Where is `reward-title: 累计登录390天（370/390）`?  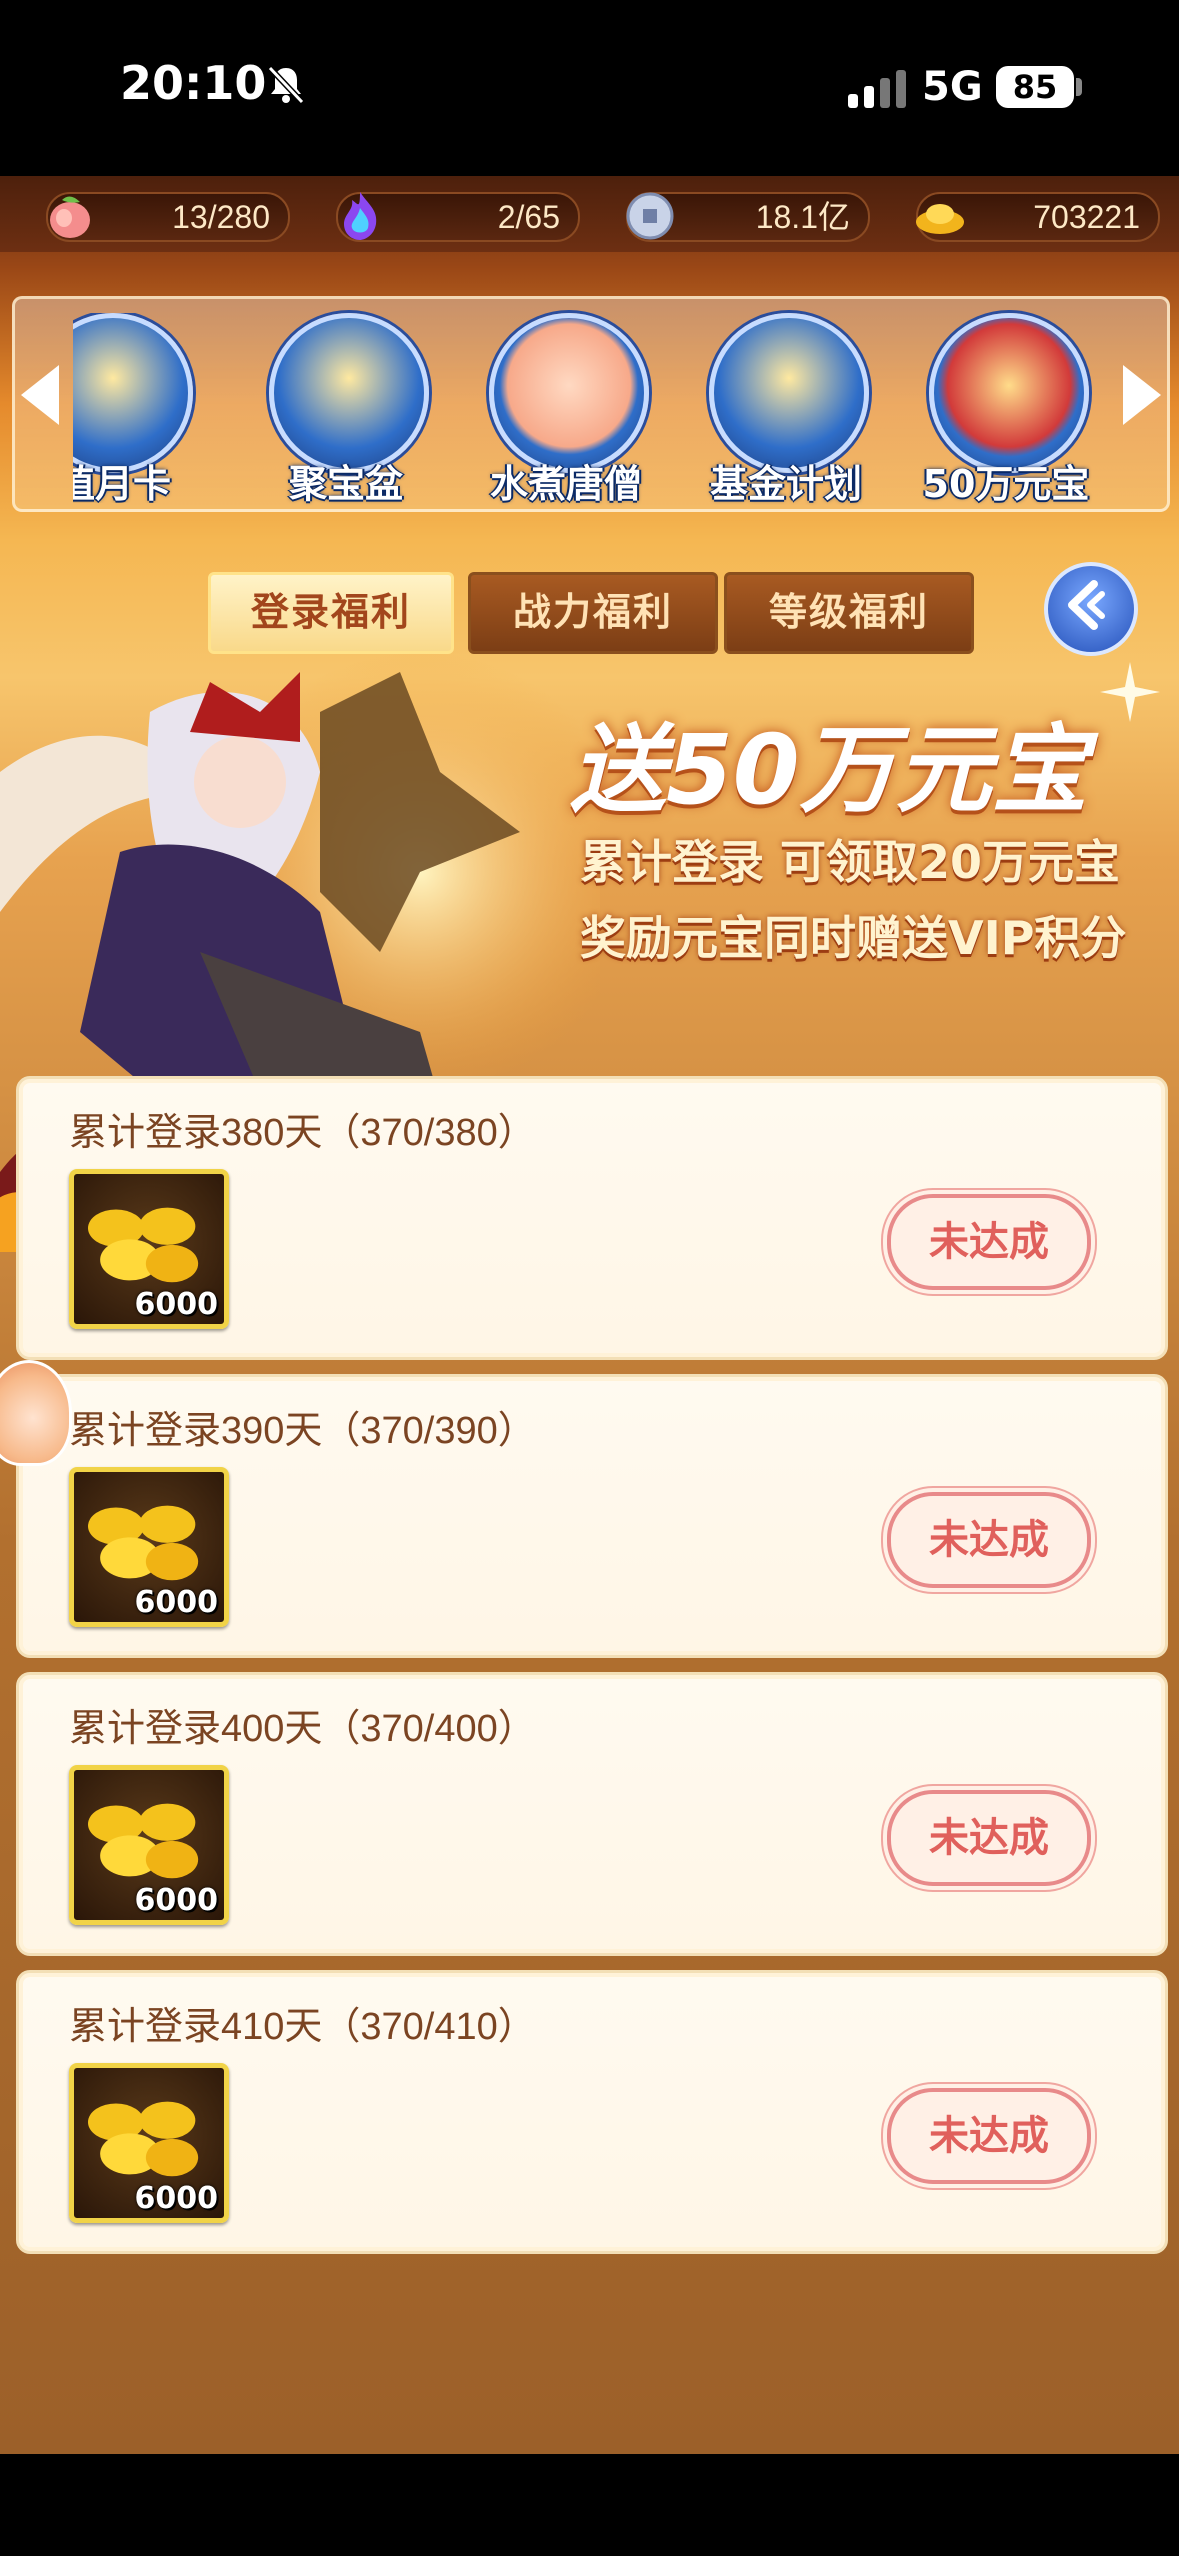
reward-title: 累计登录390天（370/390） is located at coordinates (302, 1431).